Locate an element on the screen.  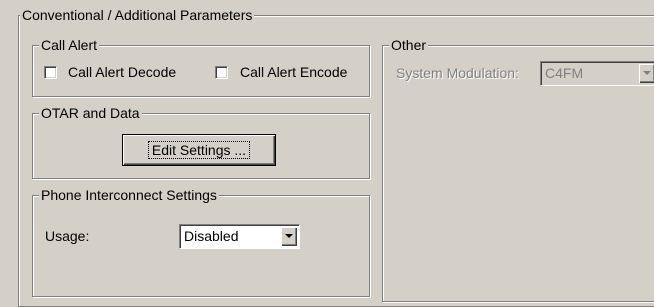
call-alert-encode-label: Call Alert Encode is located at coordinates (293, 72).